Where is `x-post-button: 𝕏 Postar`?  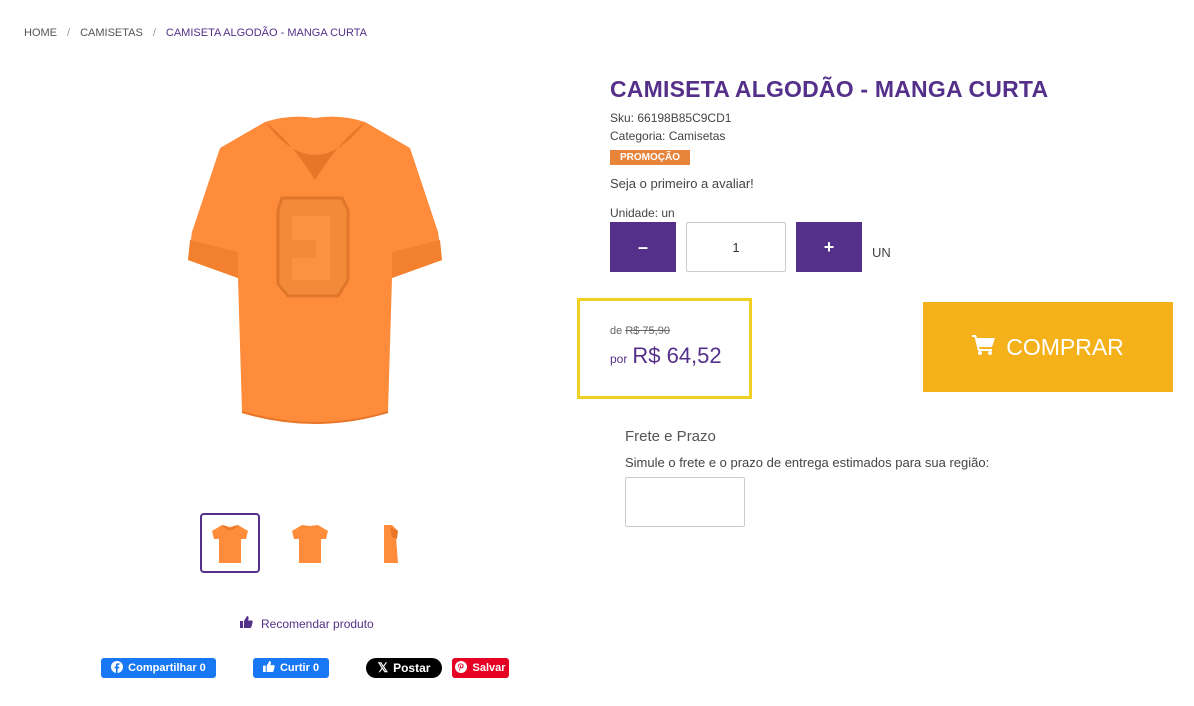 x-post-button: 𝕏 Postar is located at coordinates (404, 668).